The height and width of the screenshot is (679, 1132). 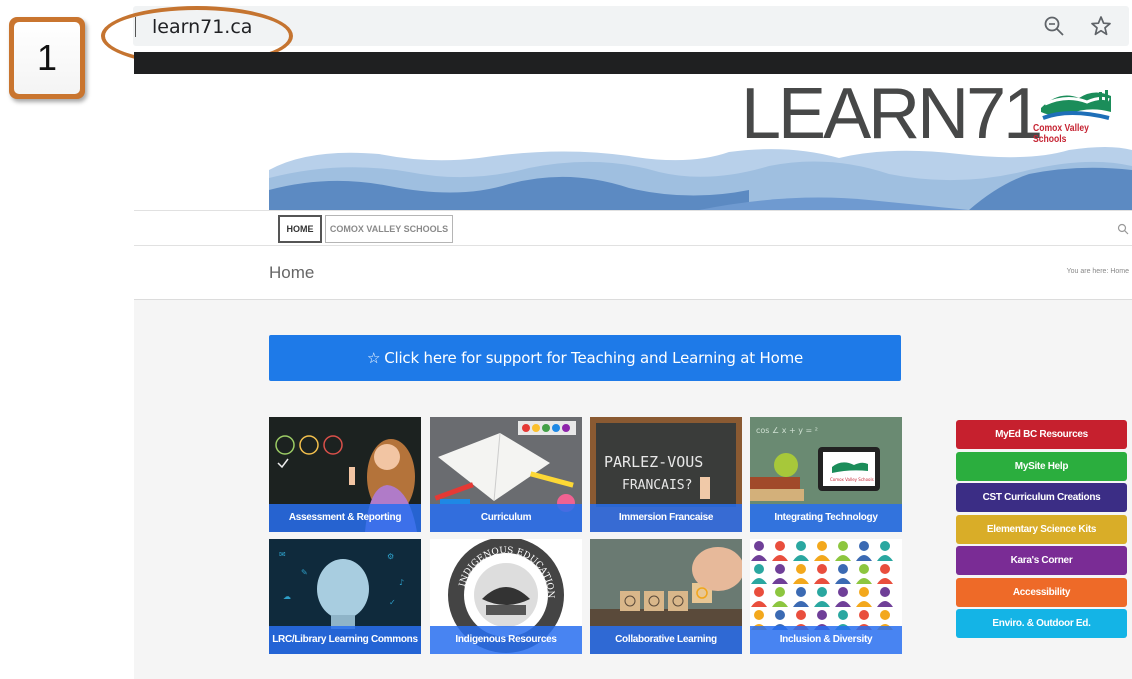 I want to click on tablet-text: Comox Valley Schools, so click(x=852, y=479).